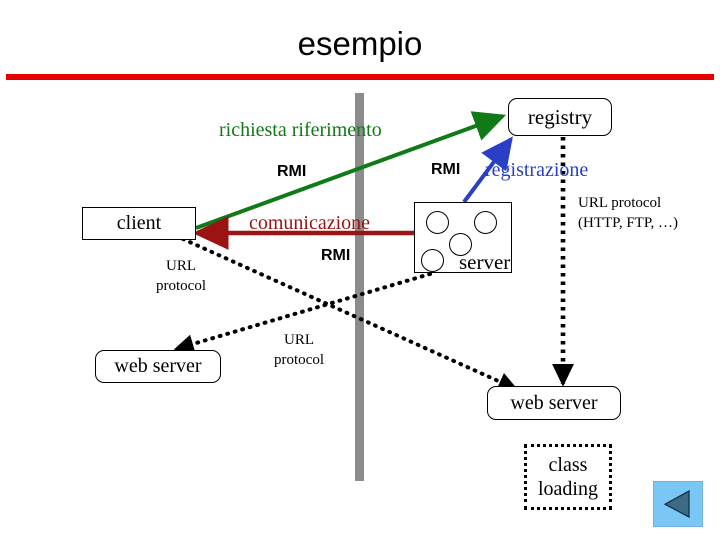  Describe the element at coordinates (360, 43) in the screenshot. I see `page-title: esempio` at that location.